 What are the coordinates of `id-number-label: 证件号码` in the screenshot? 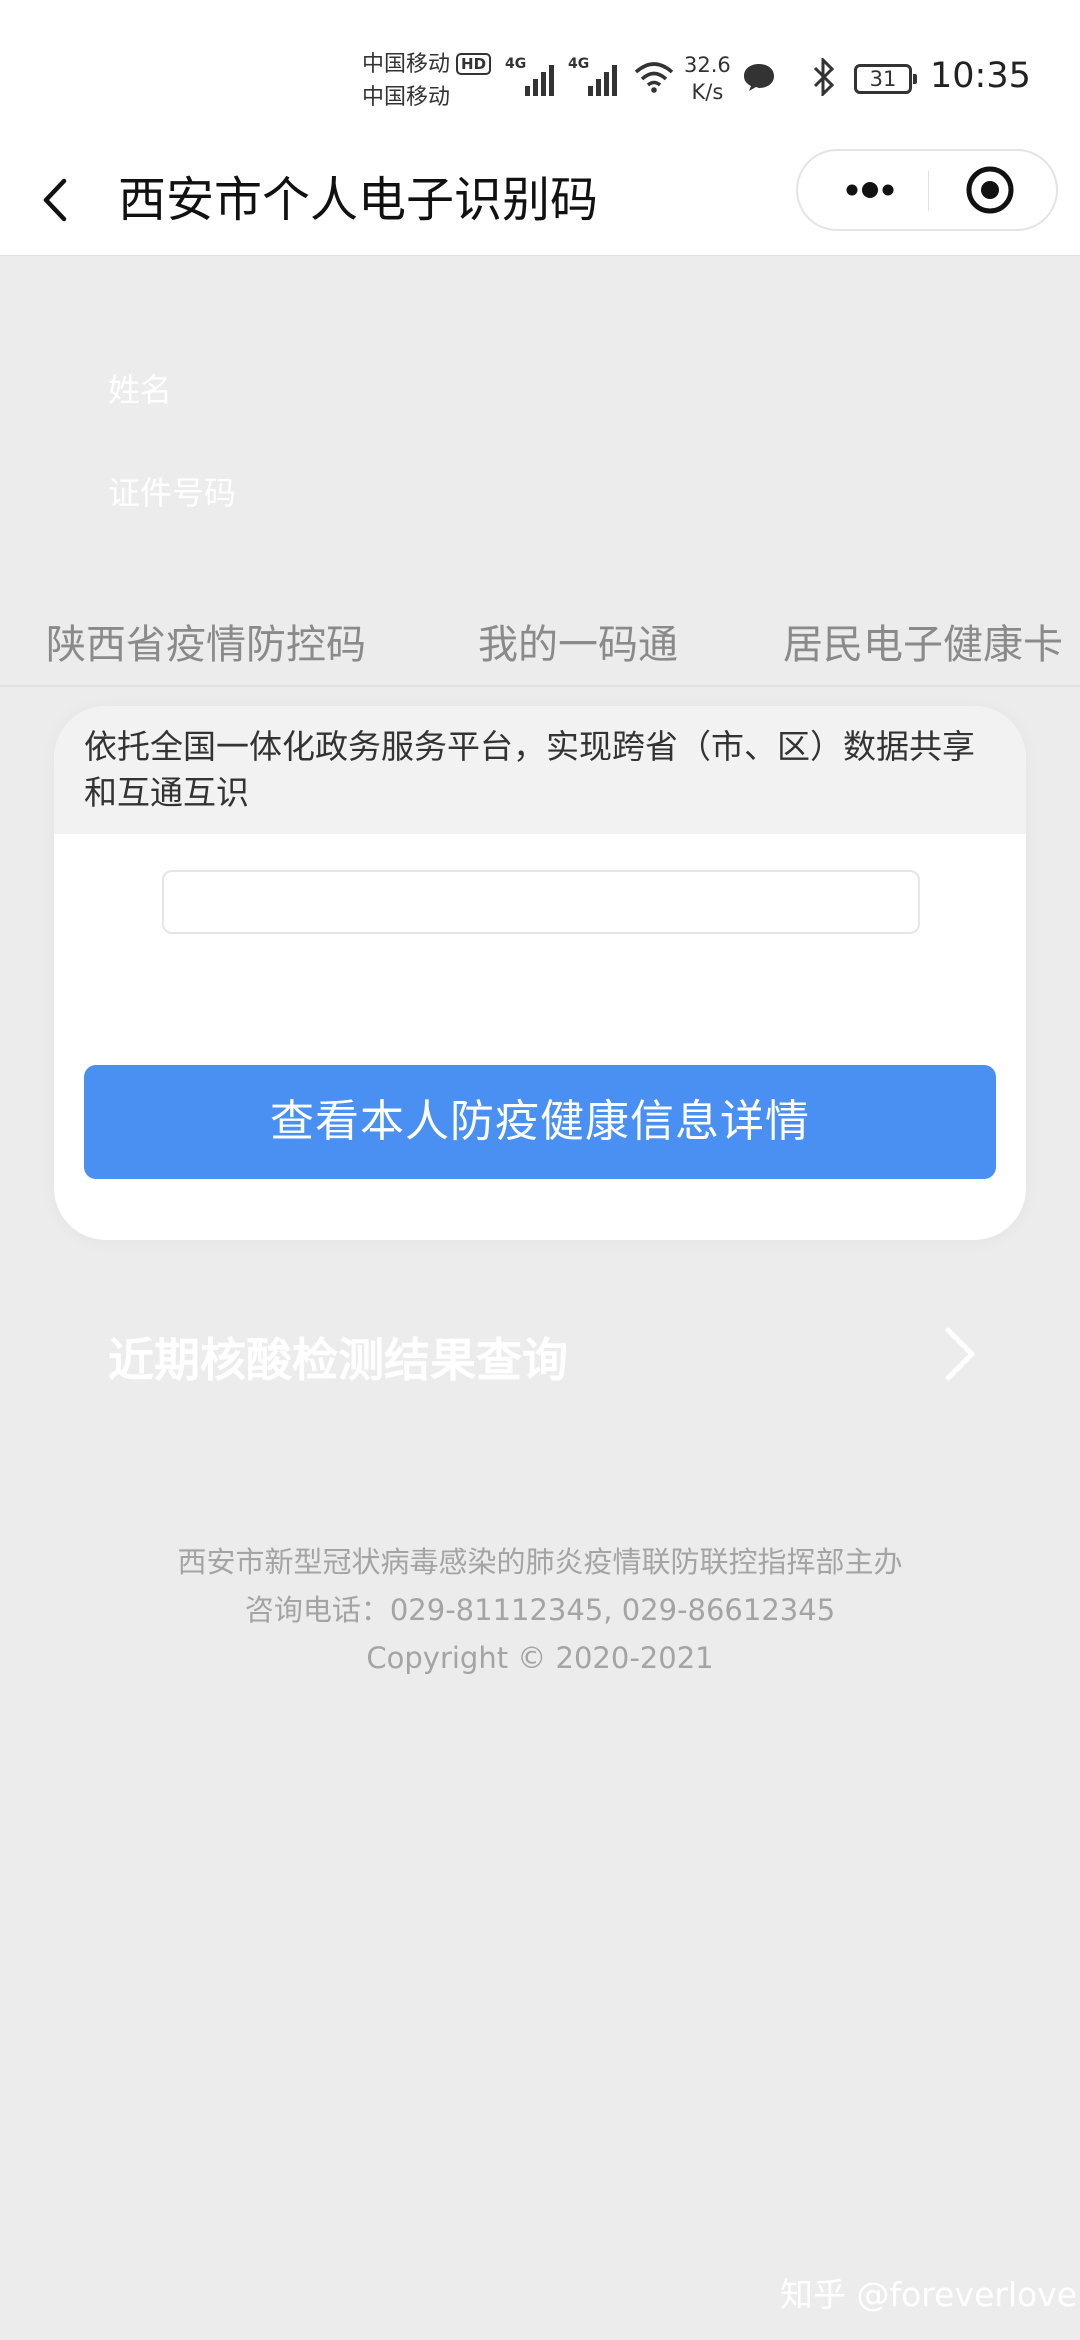 It's located at (172, 493).